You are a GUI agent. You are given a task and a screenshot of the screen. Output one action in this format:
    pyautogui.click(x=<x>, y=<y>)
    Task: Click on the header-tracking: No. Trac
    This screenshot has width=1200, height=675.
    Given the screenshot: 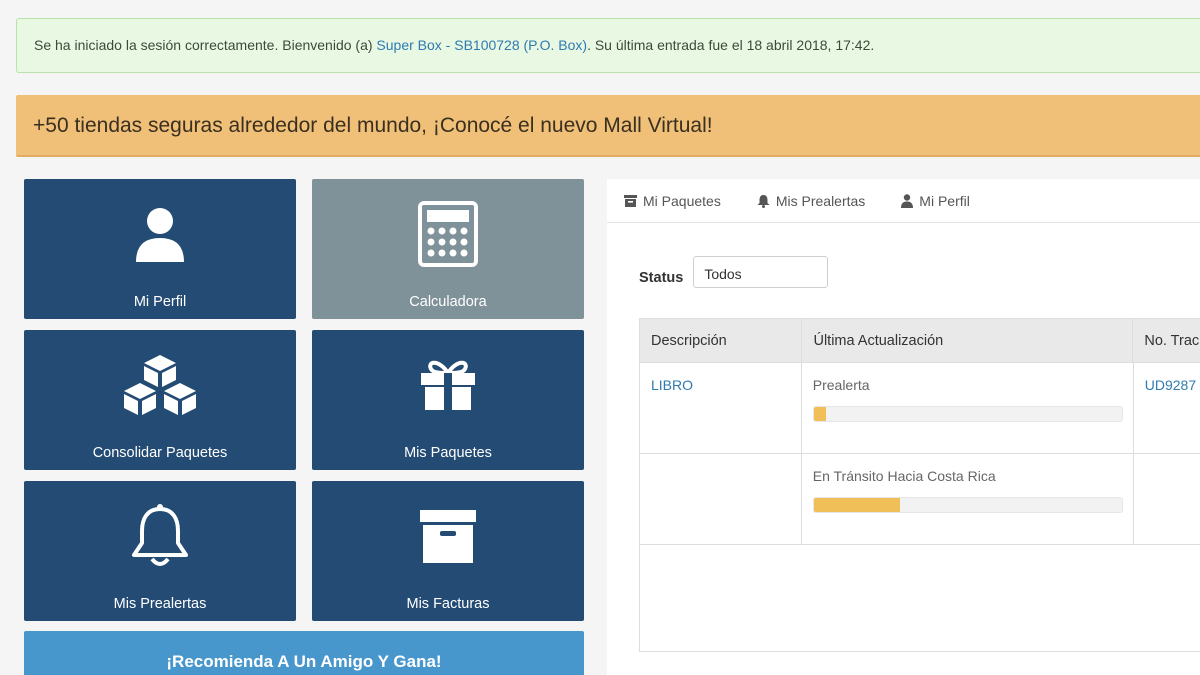 What is the action you would take?
    pyautogui.click(x=1172, y=341)
    